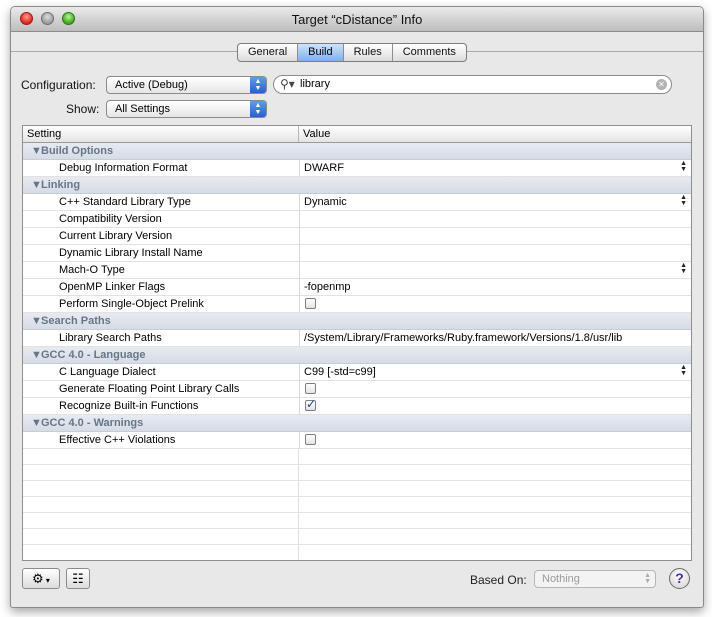 This screenshot has height=617, width=712. What do you see at coordinates (186, 85) in the screenshot?
I see `configuration-popup: Active (Debug) ▲ ▼` at bounding box center [186, 85].